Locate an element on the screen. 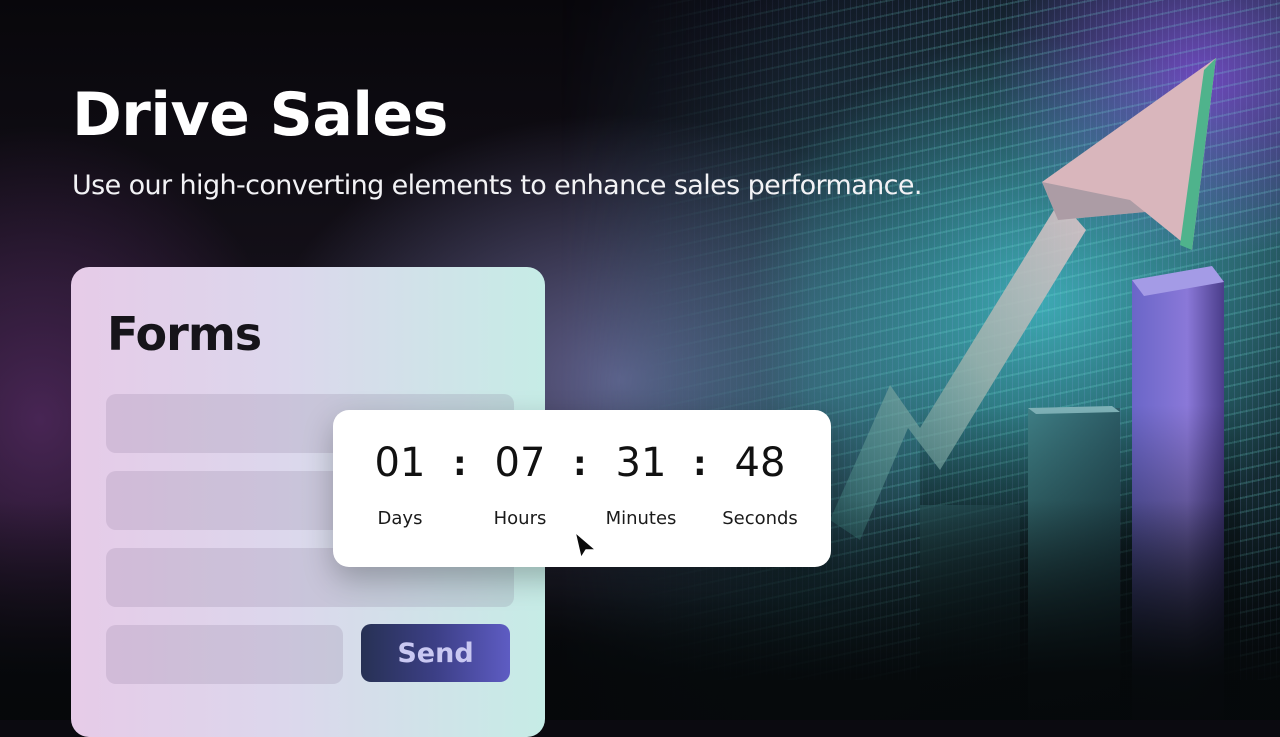 This screenshot has width=1280, height=737. countdown-days-value: 01 is located at coordinates (400, 463).